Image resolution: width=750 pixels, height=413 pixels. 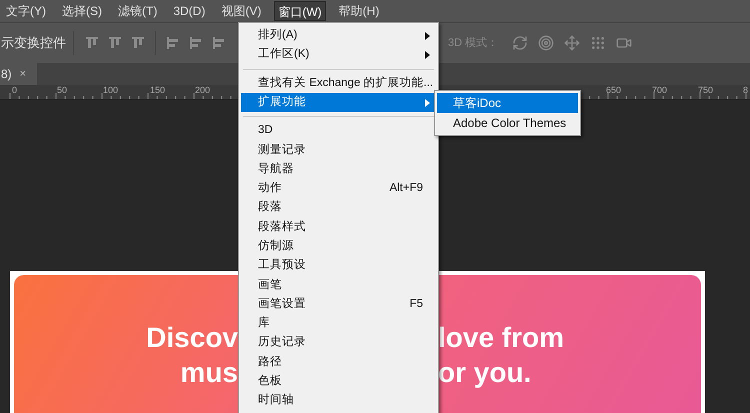 I want to click on headline-text: mus, so click(x=209, y=372).